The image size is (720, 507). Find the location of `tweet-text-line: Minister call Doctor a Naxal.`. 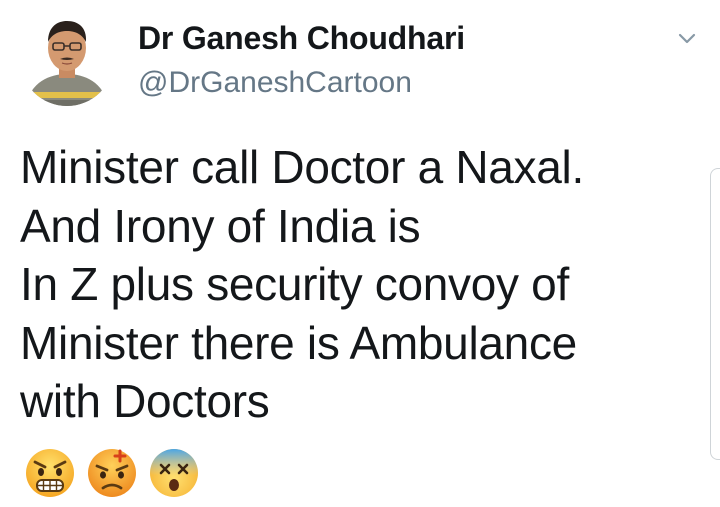

tweet-text-line: Minister call Doctor a Naxal. is located at coordinates (302, 167).